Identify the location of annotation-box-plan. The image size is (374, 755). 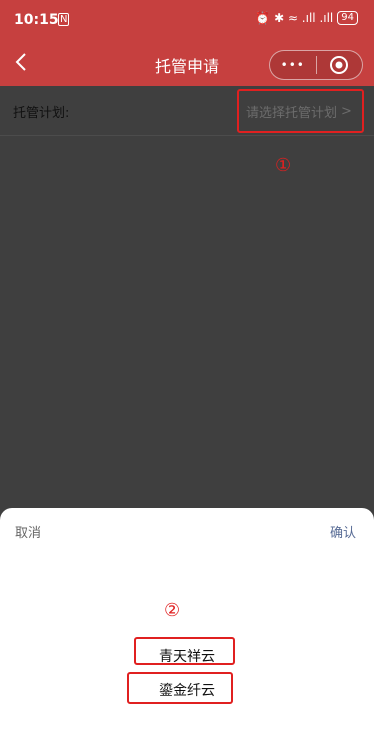
(300, 111).